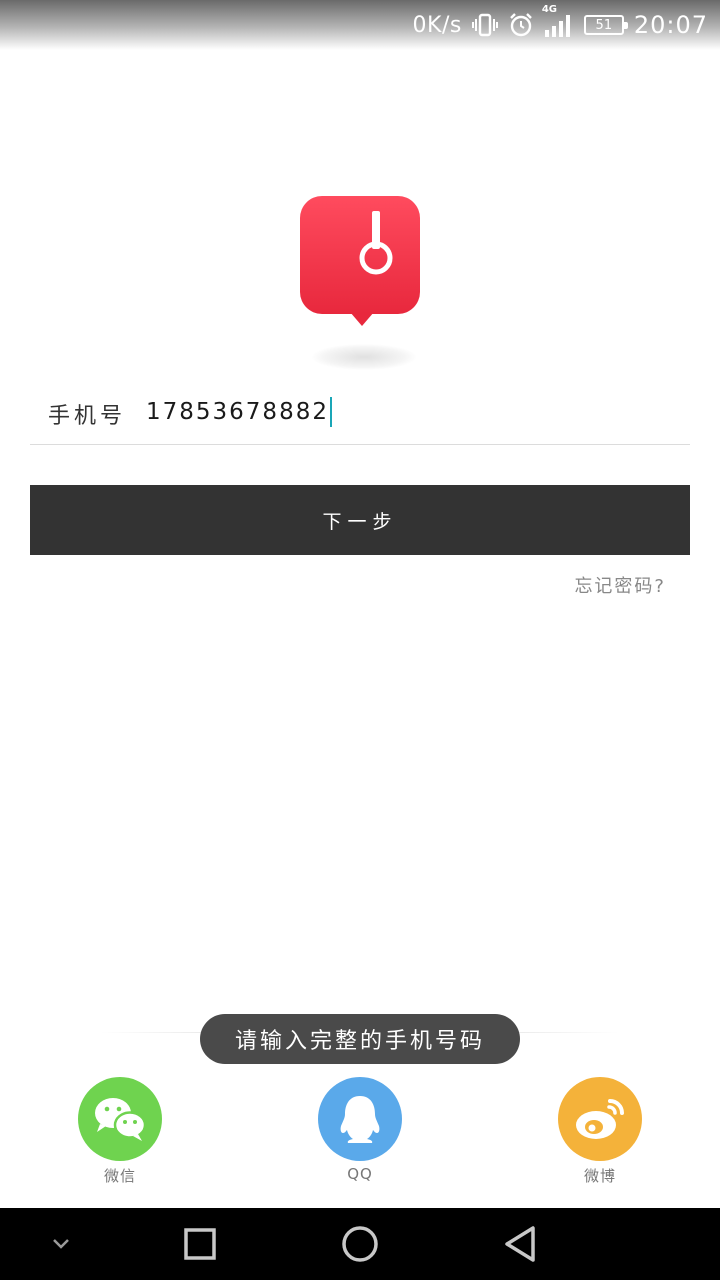  Describe the element at coordinates (360, 520) in the screenshot. I see `next-step-button: 下一步` at that location.